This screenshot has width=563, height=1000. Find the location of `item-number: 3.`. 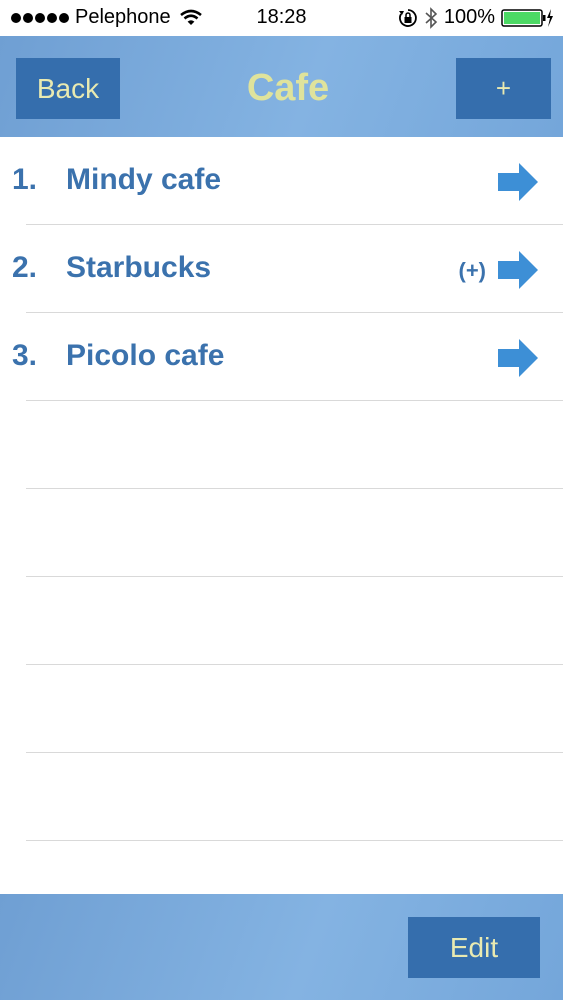

item-number: 3. is located at coordinates (25, 355).